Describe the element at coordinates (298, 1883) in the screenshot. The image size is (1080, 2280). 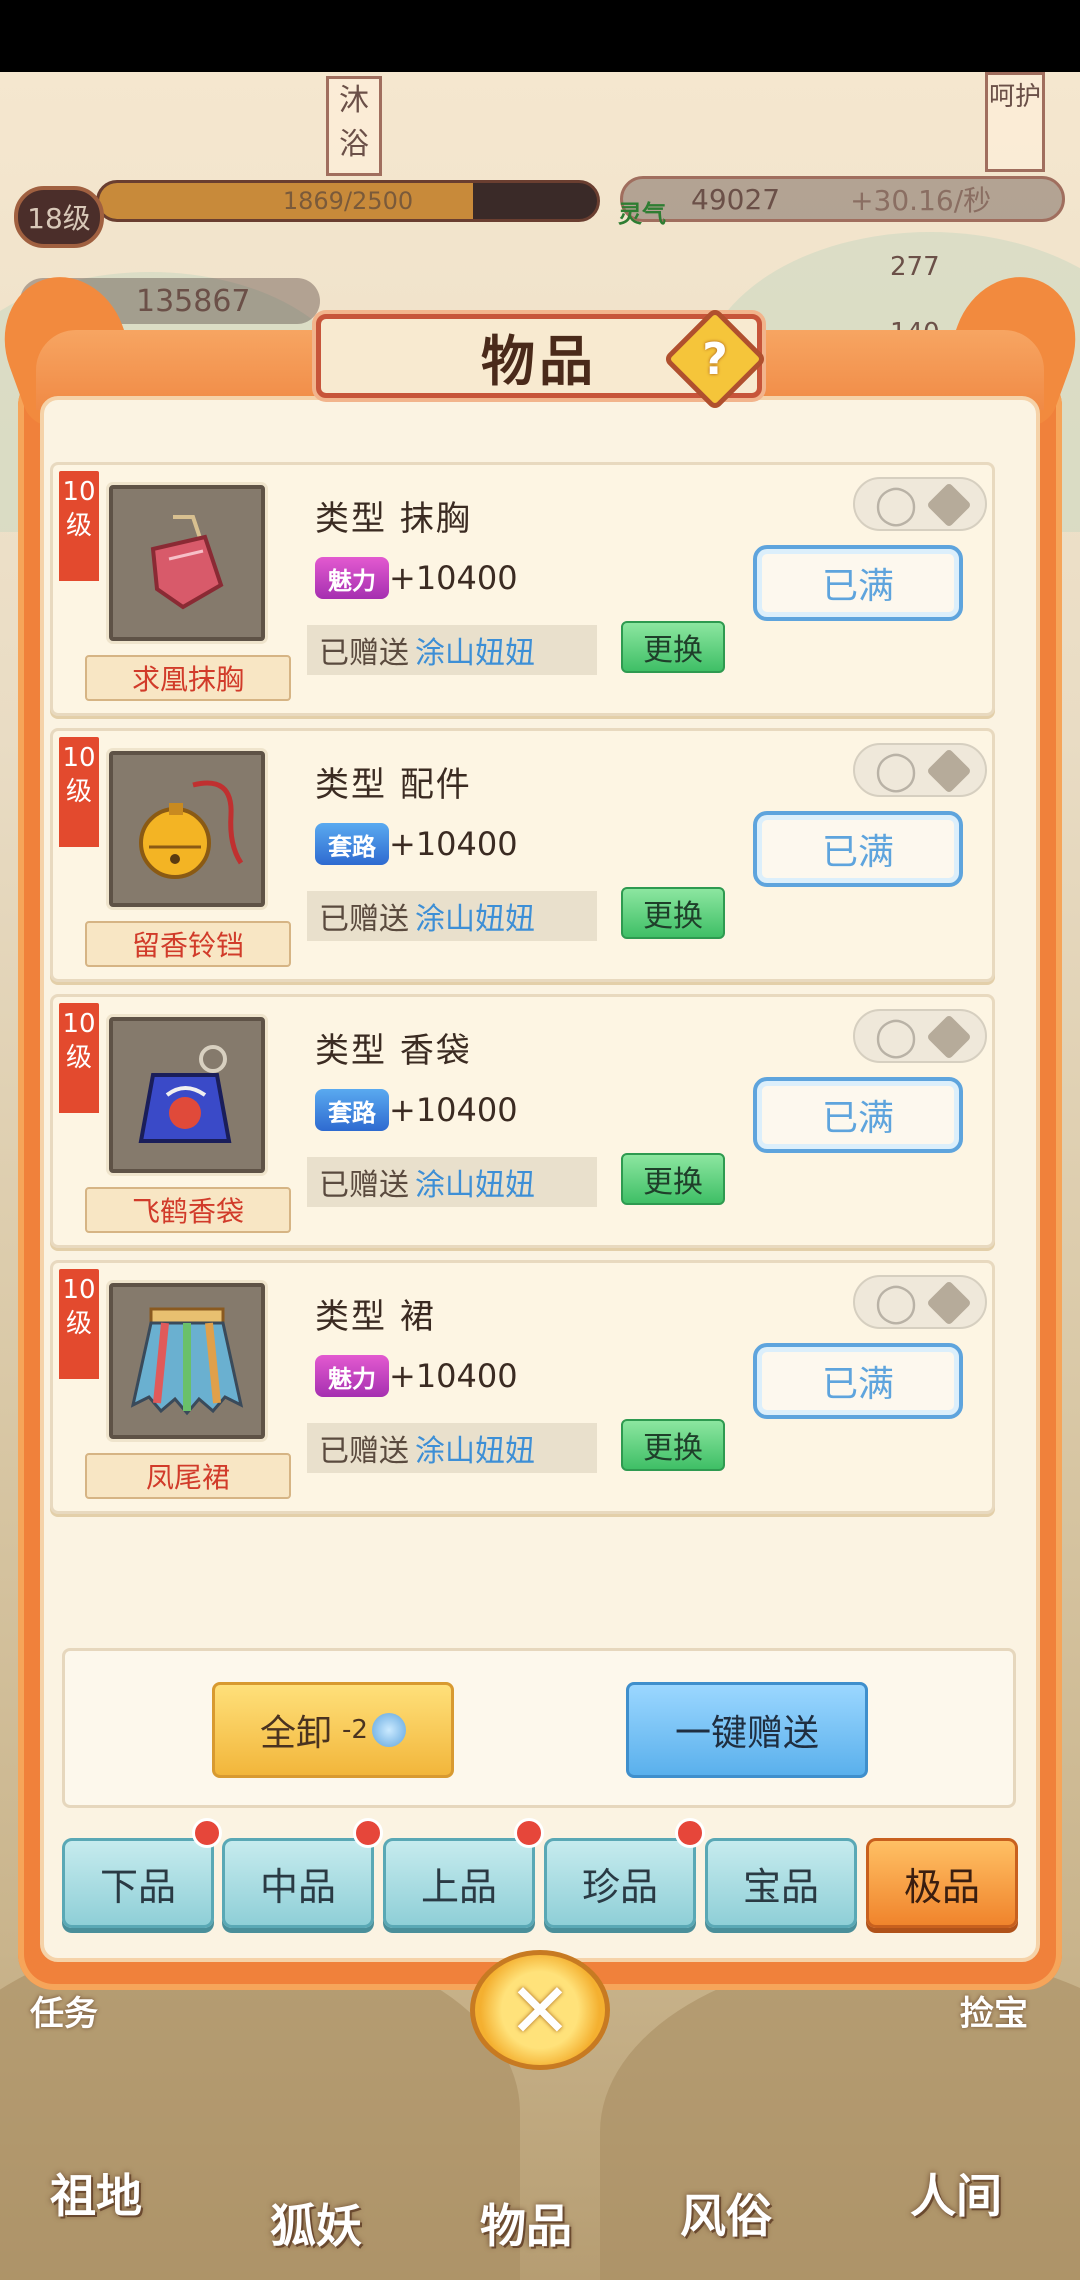
I see `tab-zhongpin: 中品` at that location.